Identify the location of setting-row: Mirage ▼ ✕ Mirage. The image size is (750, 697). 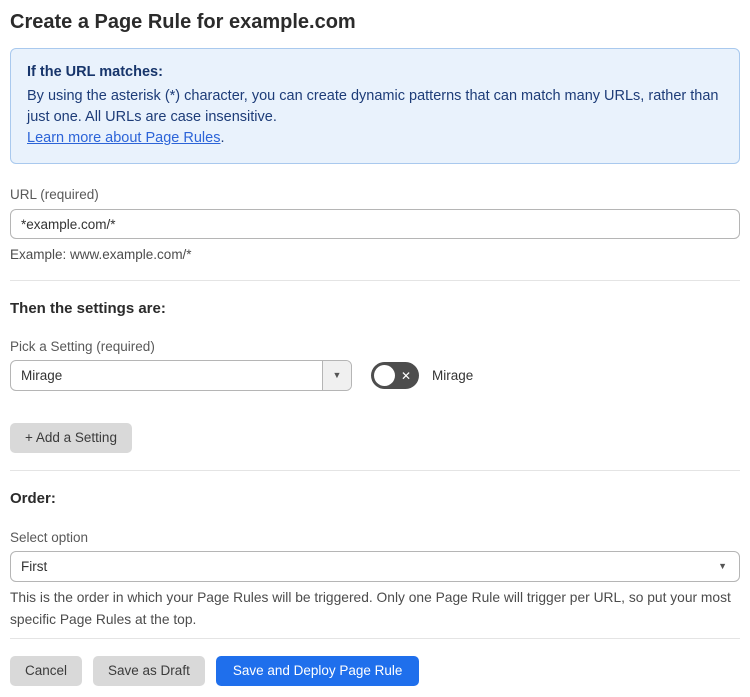
(375, 375).